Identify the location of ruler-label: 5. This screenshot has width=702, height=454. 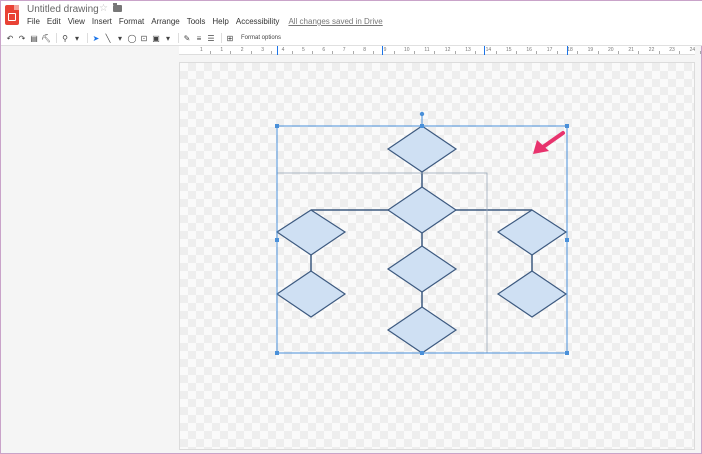
(303, 50).